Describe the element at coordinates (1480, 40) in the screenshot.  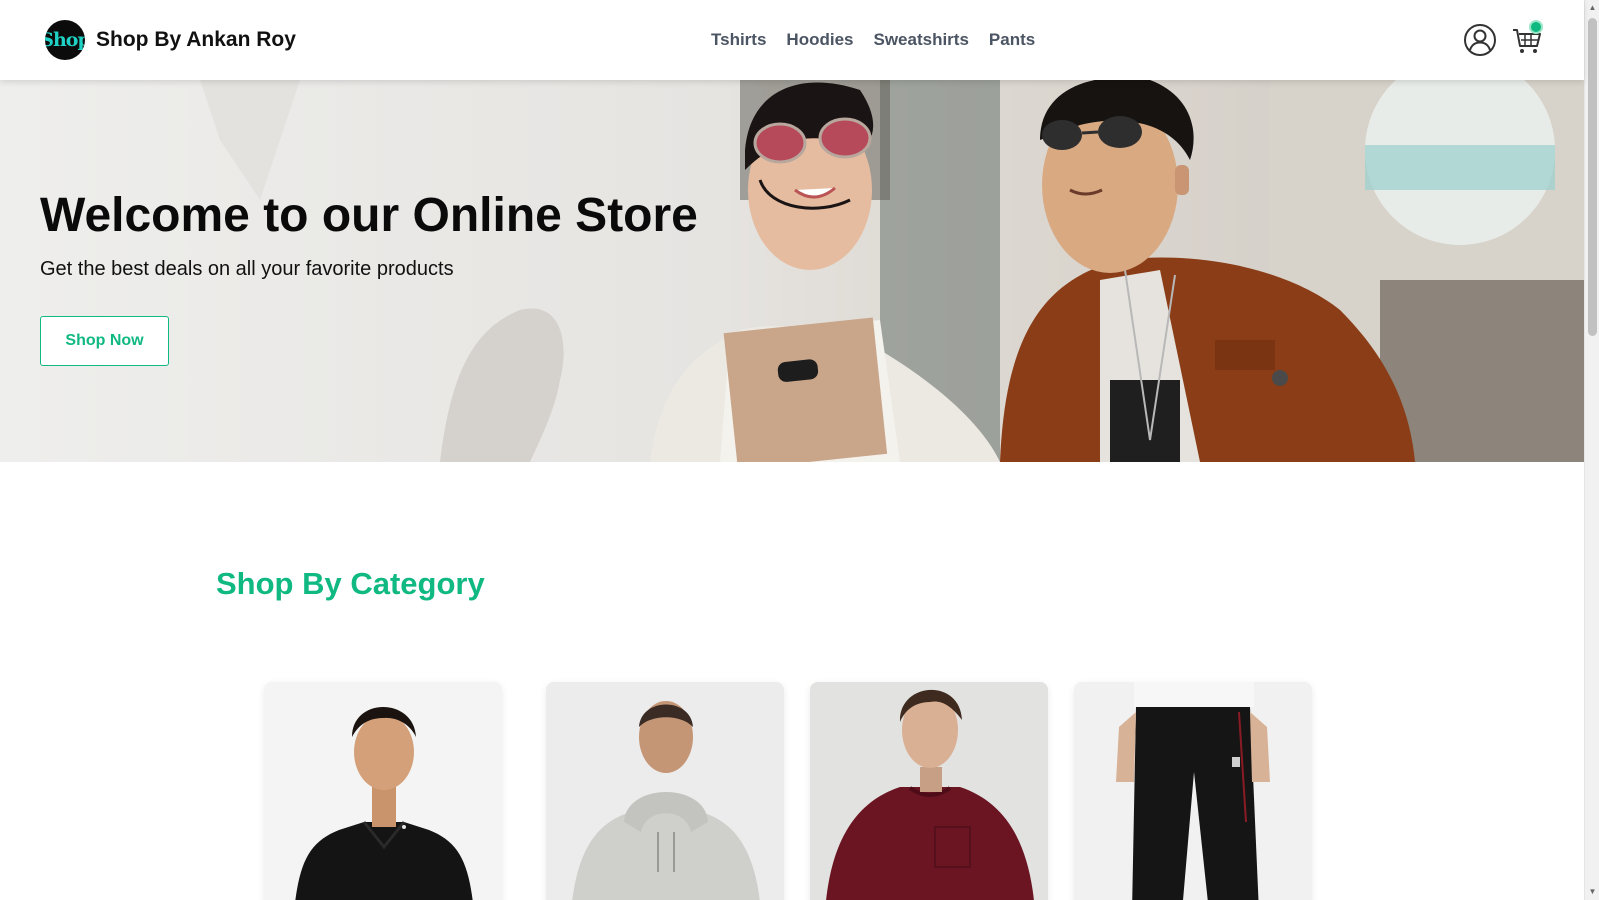
I see `user-circle-icon` at that location.